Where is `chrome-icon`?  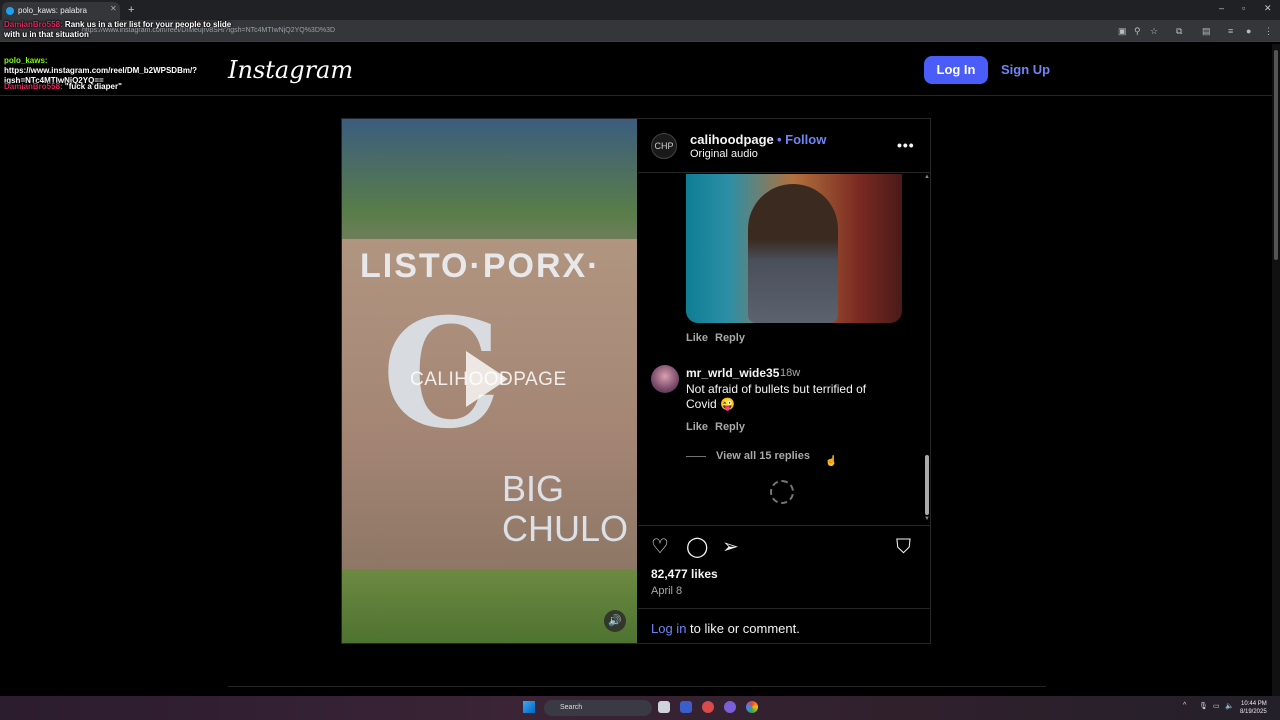 chrome-icon is located at coordinates (752, 707).